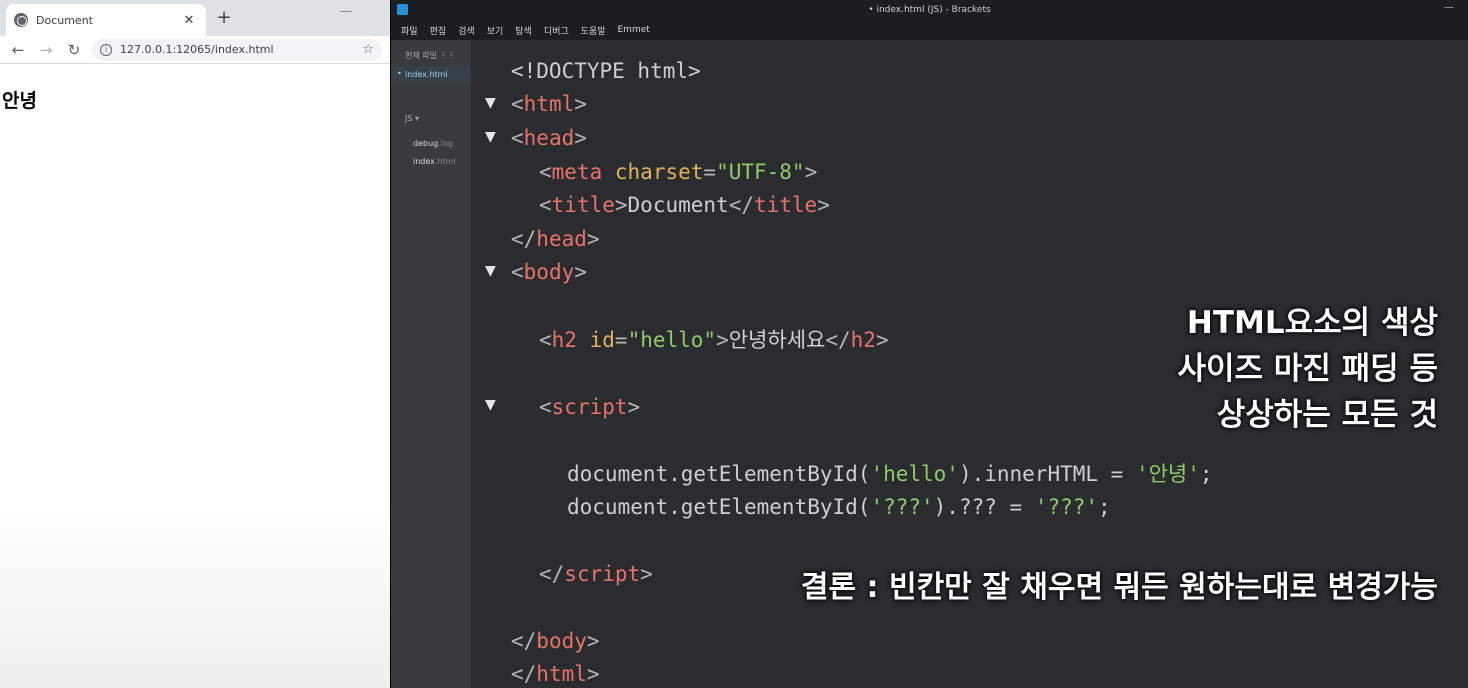  Describe the element at coordinates (431, 163) in the screenshot. I see `file-item-index: index.html` at that location.